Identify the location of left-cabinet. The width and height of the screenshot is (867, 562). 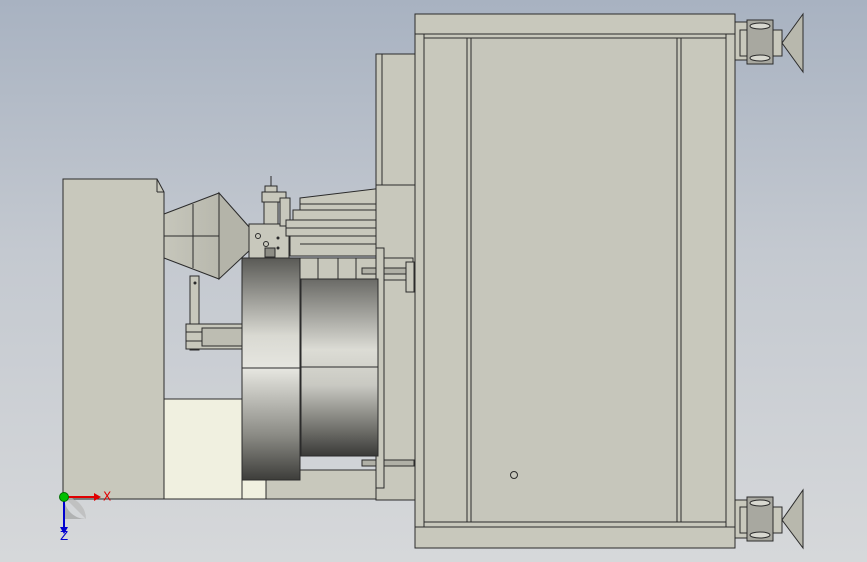
(113, 339).